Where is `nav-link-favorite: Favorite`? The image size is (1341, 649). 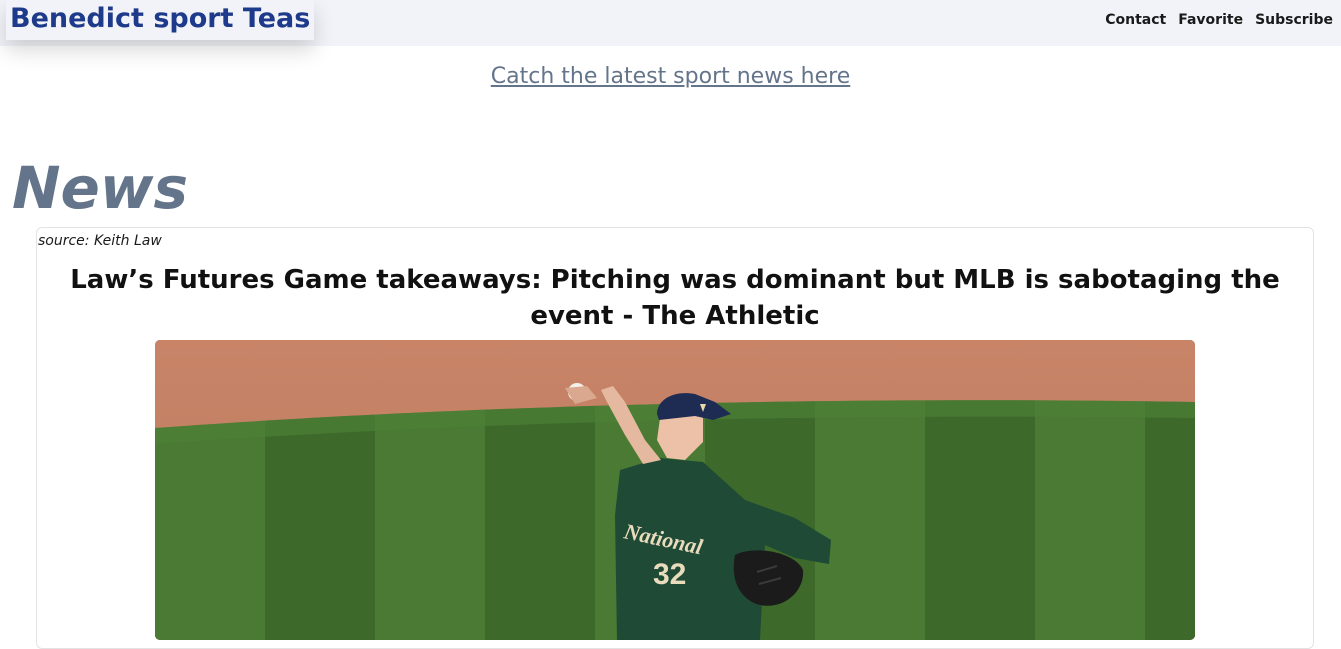 nav-link-favorite: Favorite is located at coordinates (1210, 20).